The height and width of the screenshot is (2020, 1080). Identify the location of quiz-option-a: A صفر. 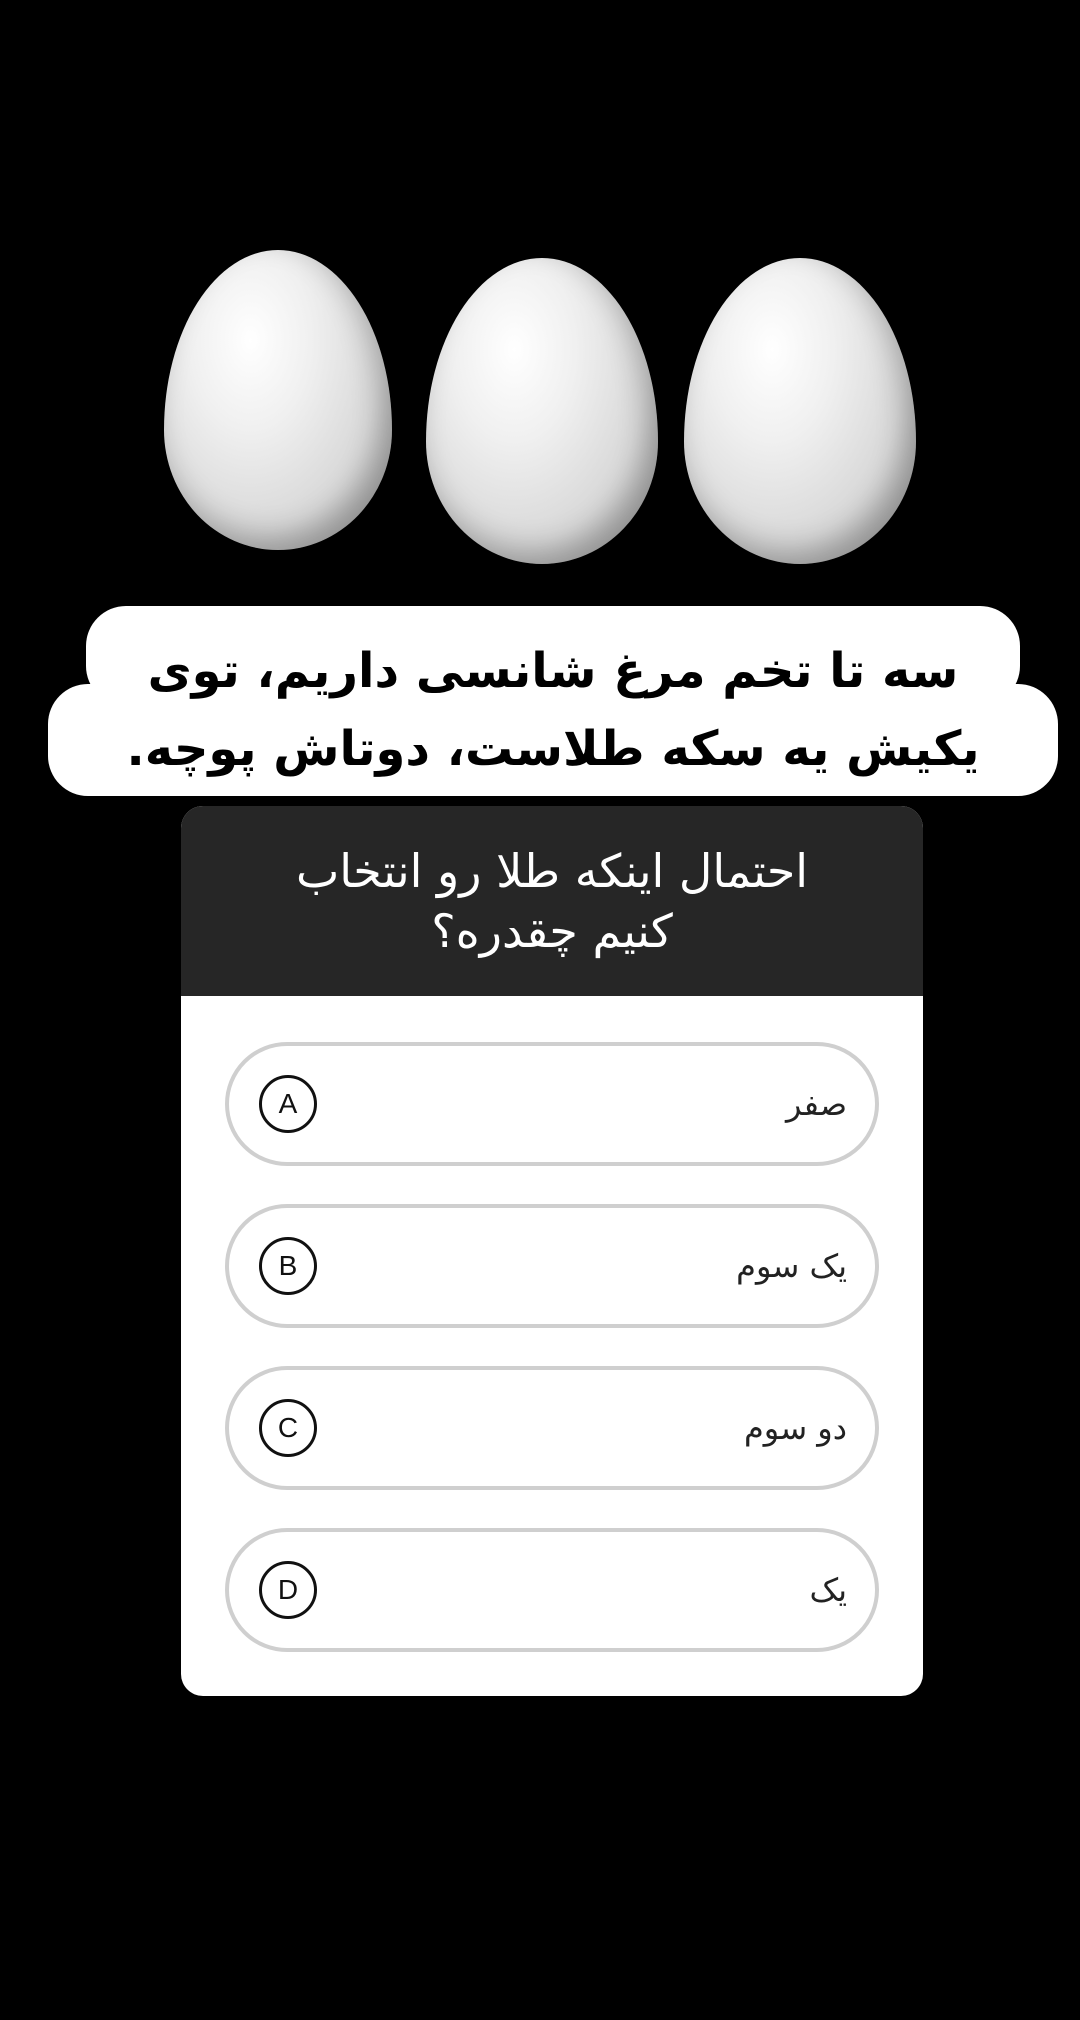
(552, 1104).